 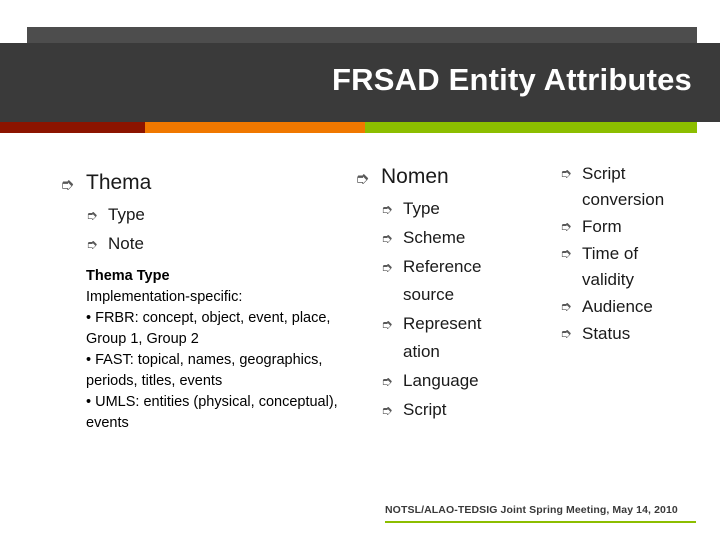 What do you see at coordinates (640, 227) in the screenshot?
I see `list-item: ➮ Form` at bounding box center [640, 227].